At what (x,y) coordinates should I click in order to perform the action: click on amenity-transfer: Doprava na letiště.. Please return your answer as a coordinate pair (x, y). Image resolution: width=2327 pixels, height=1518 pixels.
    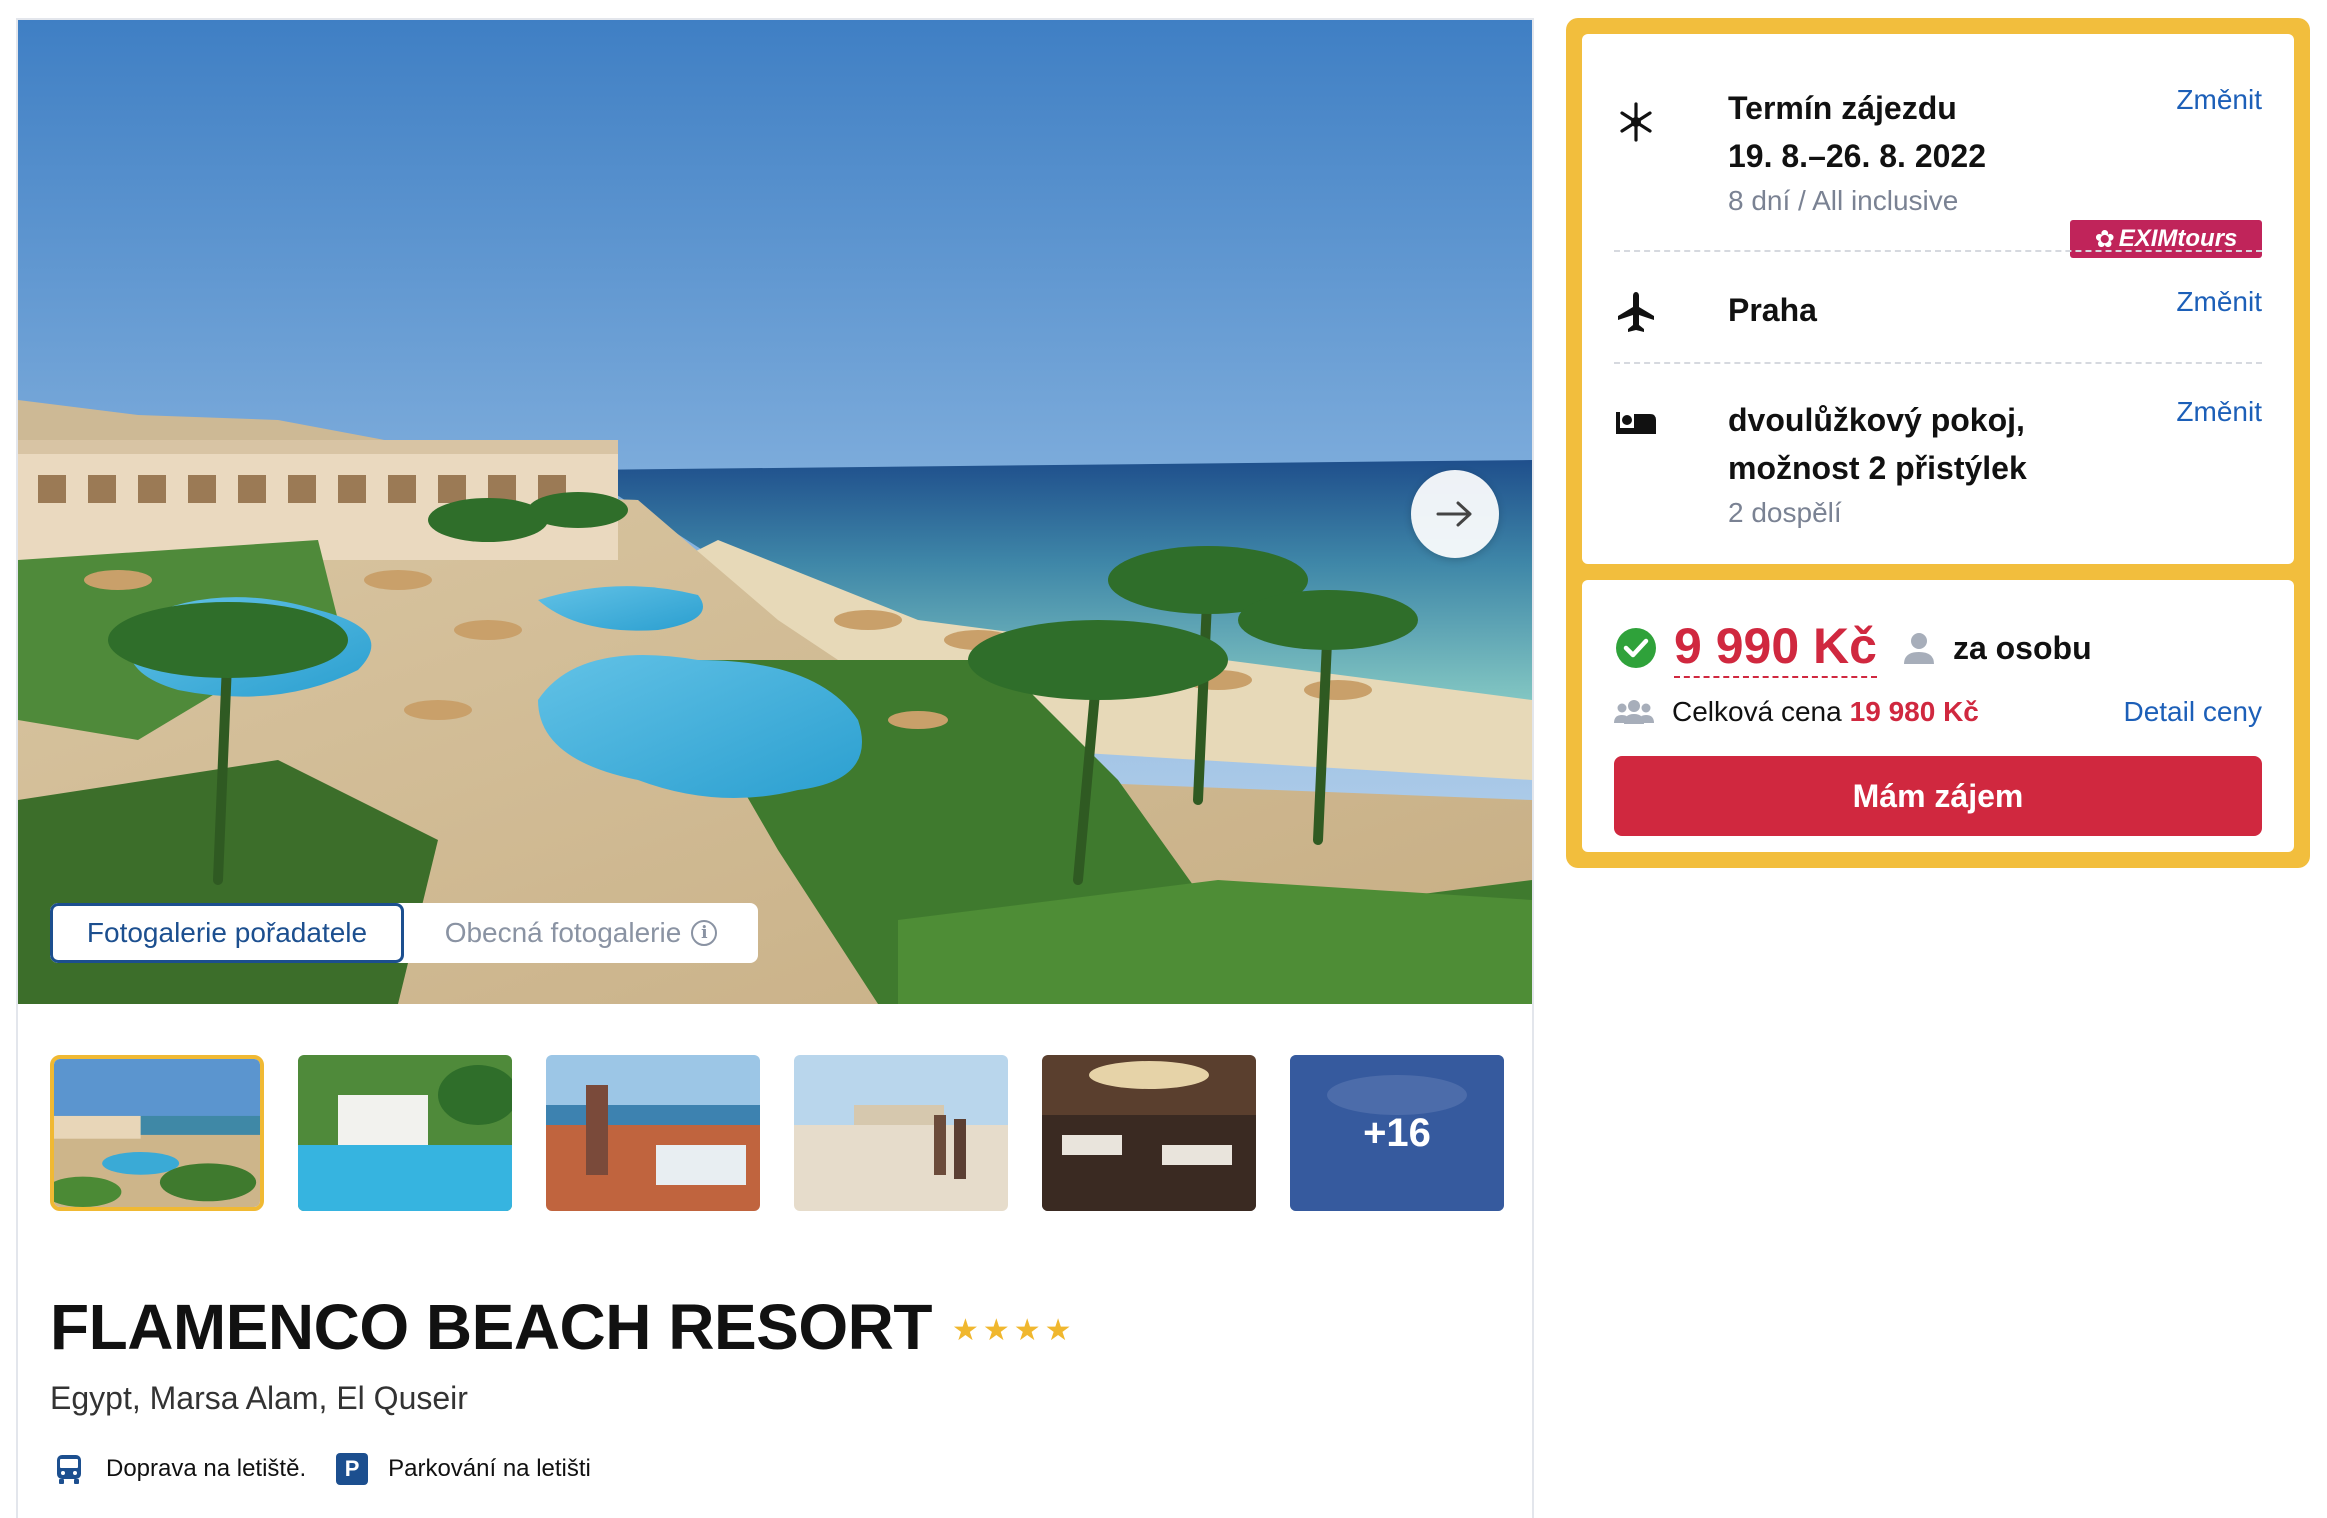
    Looking at the image, I should click on (179, 1469).